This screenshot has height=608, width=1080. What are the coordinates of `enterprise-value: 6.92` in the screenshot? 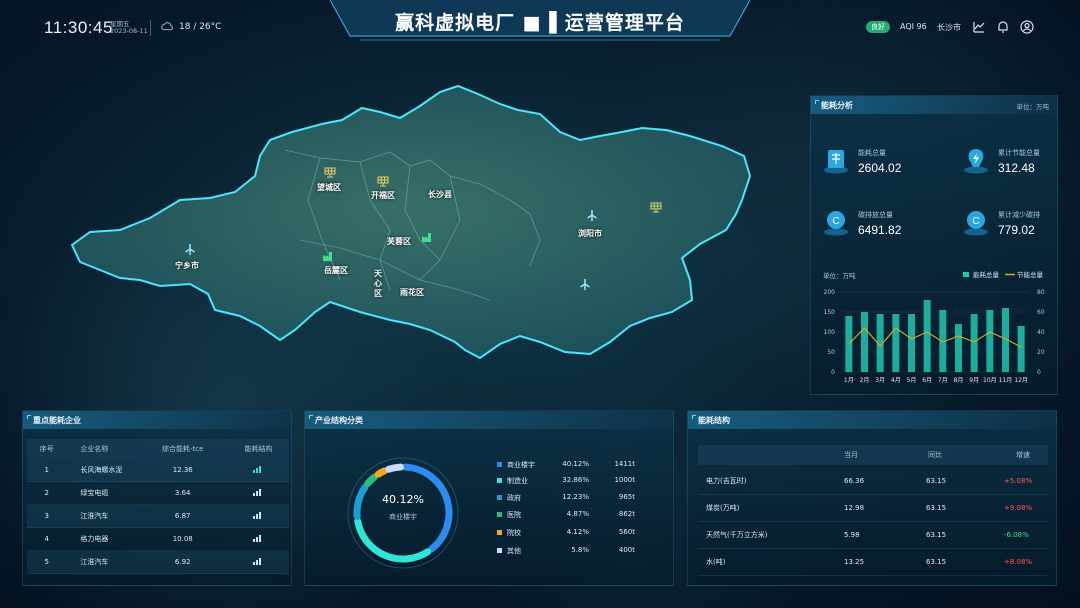 It's located at (182, 562).